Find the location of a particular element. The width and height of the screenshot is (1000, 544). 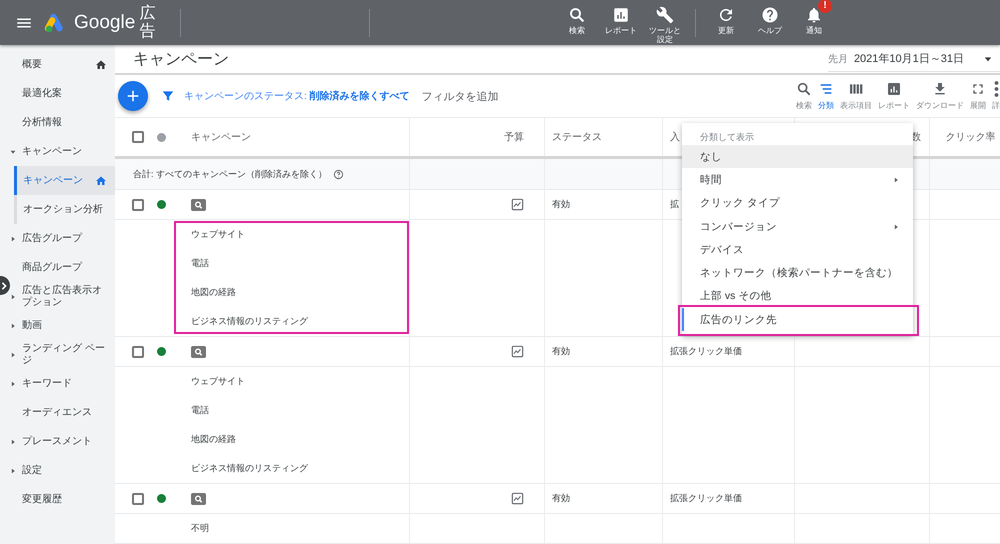

nav-item: 広告と広告表示オプション is located at coordinates (57, 296).